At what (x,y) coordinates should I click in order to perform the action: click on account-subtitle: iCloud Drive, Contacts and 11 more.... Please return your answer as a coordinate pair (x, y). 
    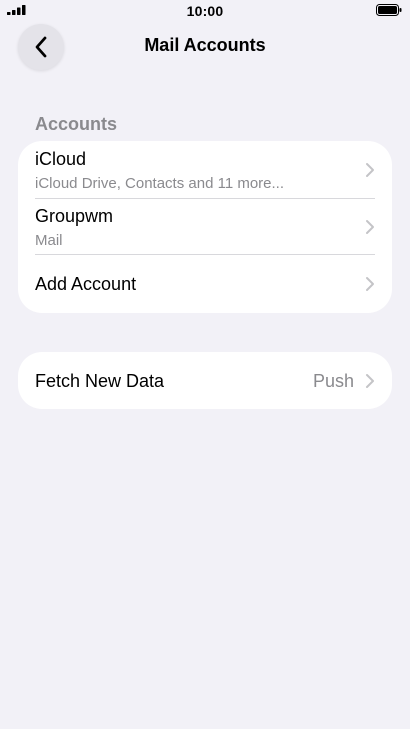
    Looking at the image, I should click on (160, 183).